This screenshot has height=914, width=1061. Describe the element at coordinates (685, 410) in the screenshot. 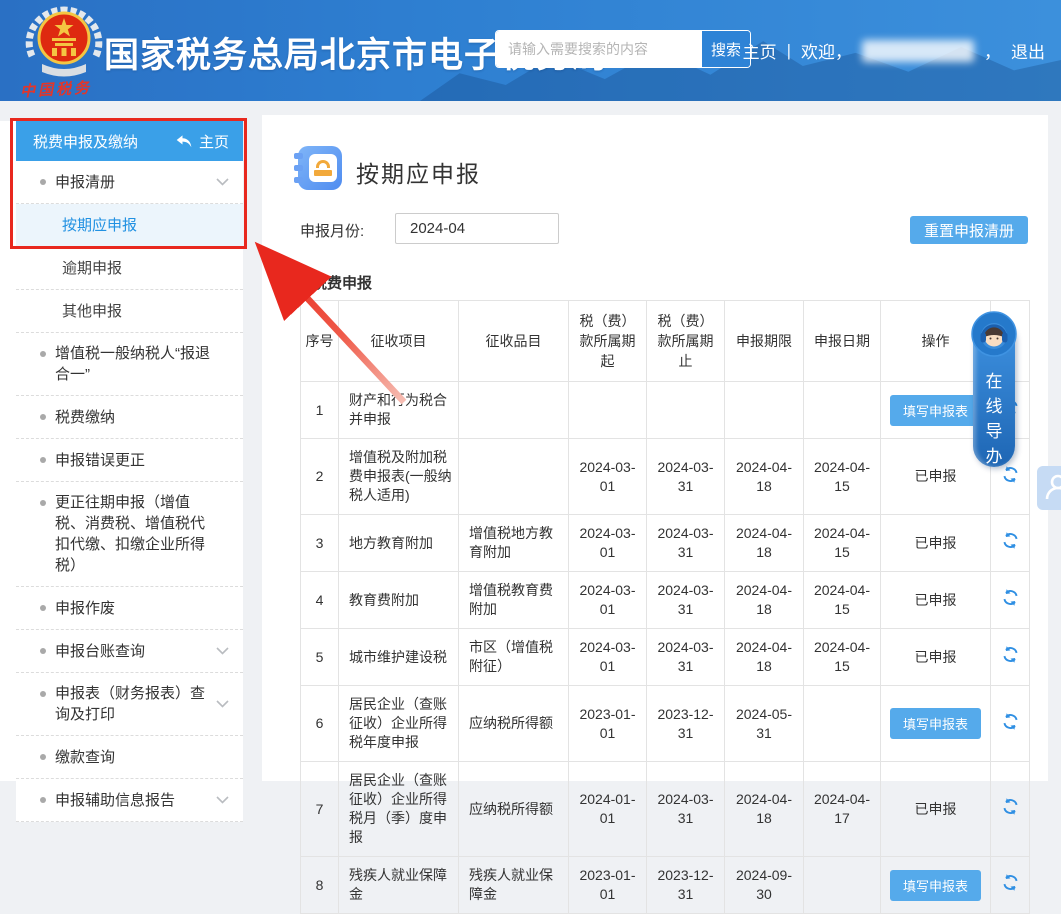

I see `cell-period-end` at that location.